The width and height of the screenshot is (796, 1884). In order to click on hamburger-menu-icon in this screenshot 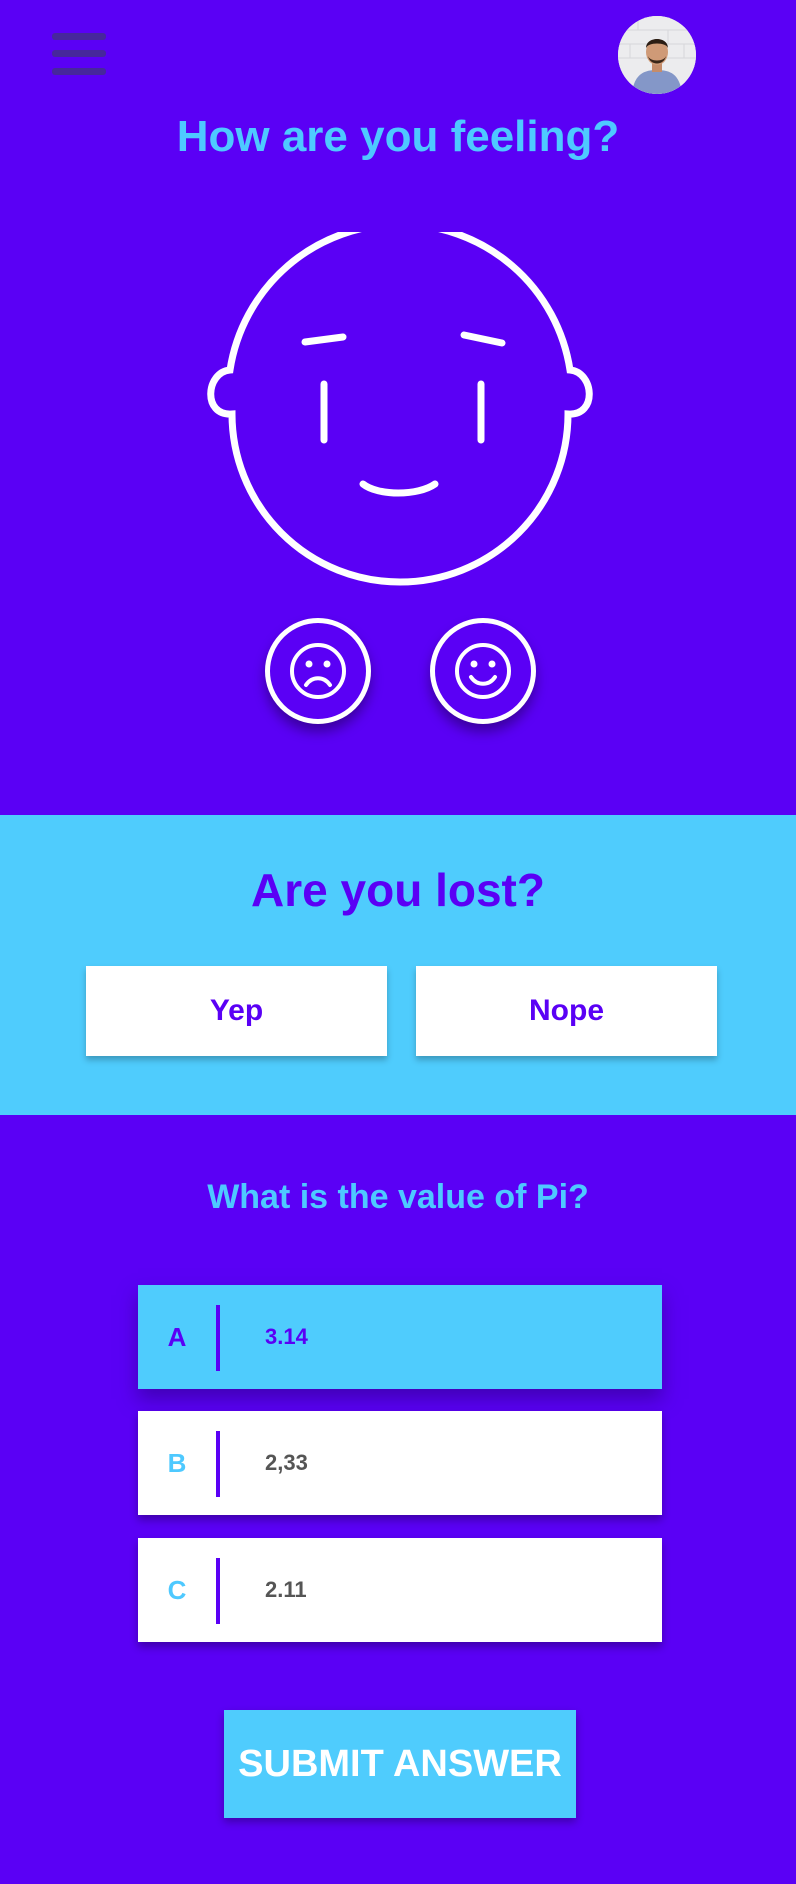, I will do `click(79, 54)`.